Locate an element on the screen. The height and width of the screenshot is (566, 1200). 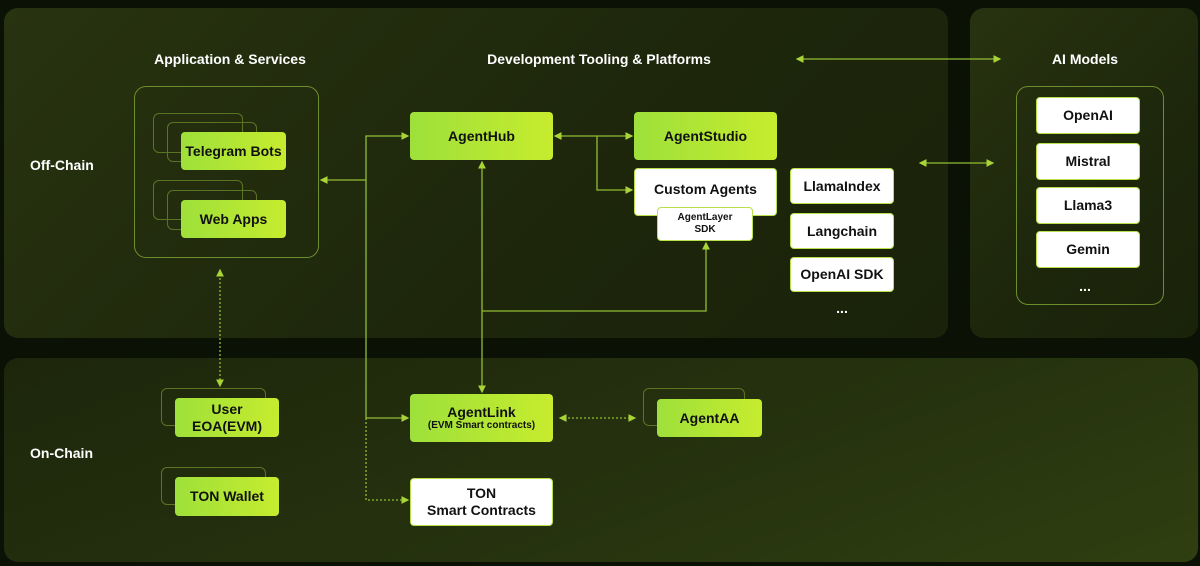
dev-tooling-heading: Development Tooling & Platforms is located at coordinates (599, 59).